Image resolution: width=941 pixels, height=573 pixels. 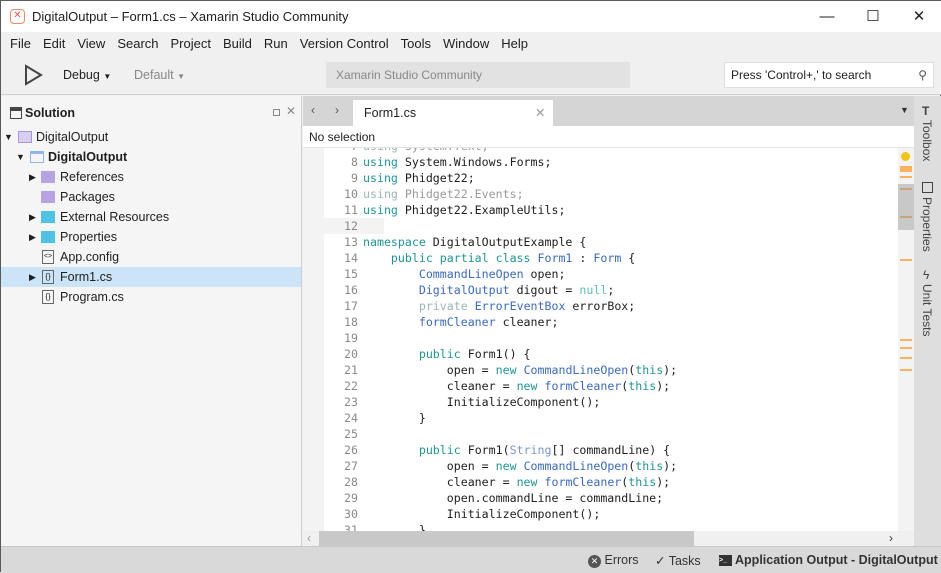 I want to click on properties-pad-tab: Properties, so click(x=927, y=224).